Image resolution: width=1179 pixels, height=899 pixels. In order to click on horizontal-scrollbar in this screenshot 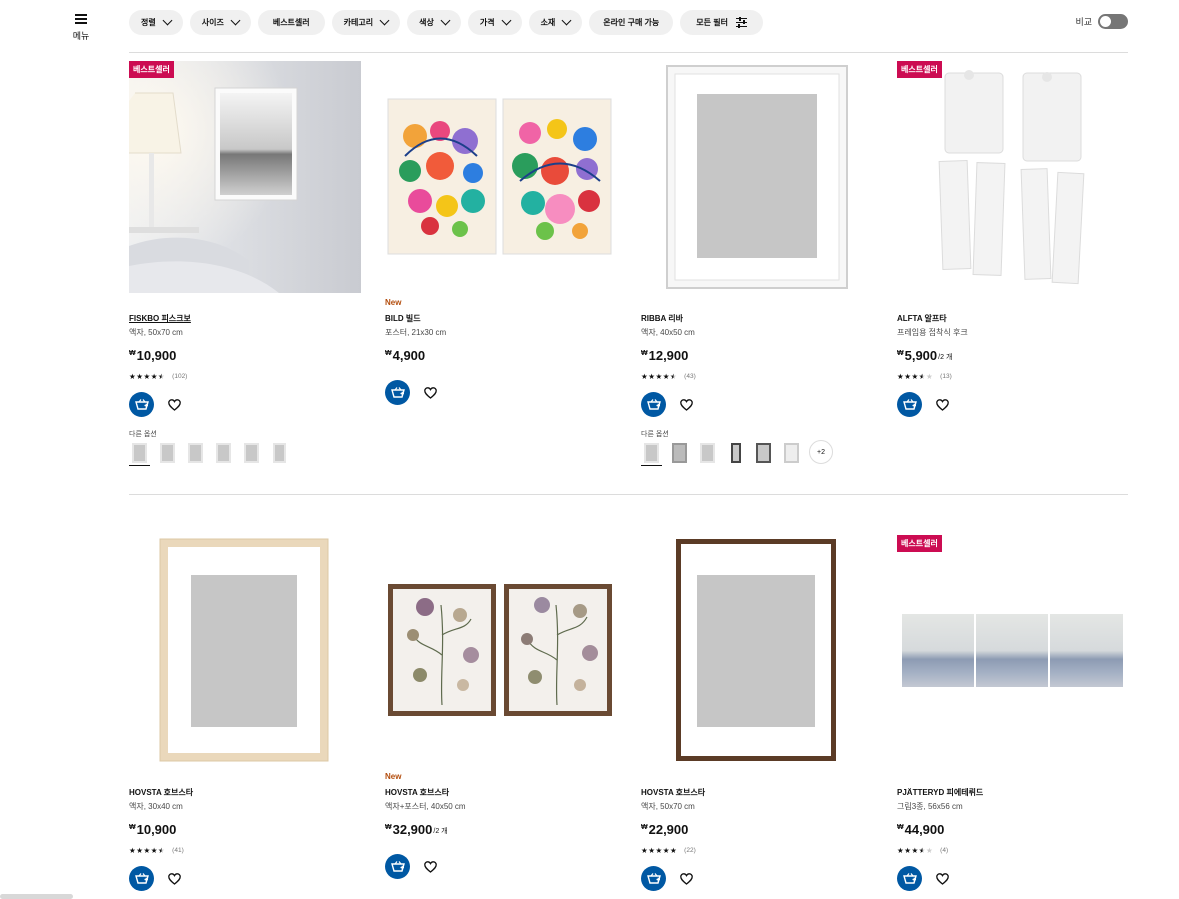, I will do `click(36, 896)`.